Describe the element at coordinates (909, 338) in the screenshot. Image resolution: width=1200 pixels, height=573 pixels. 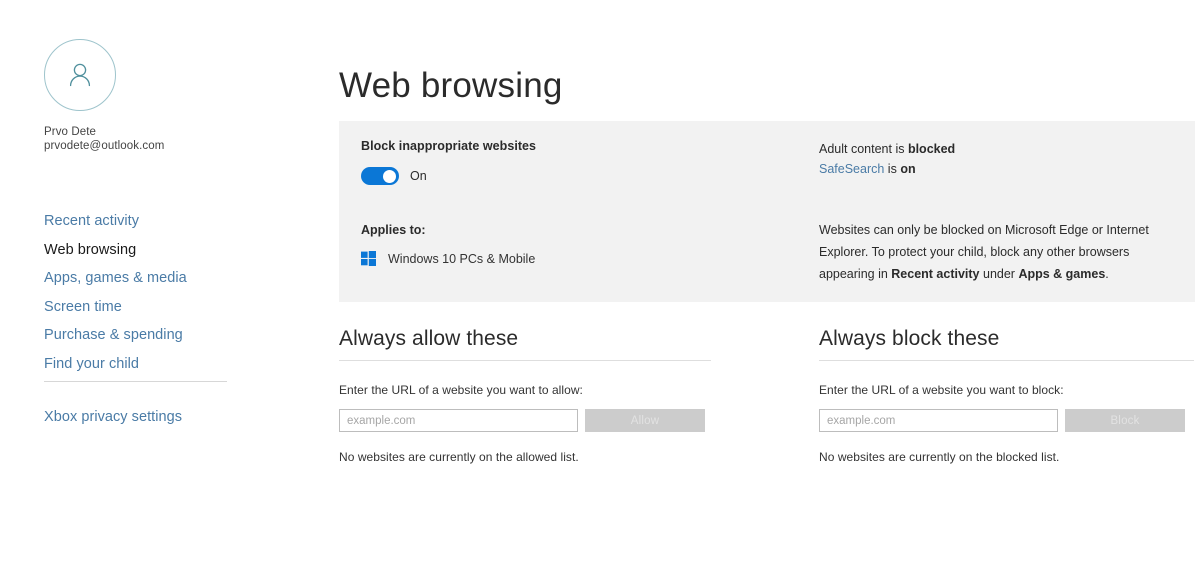
I see `always-block-title: Always block these` at that location.